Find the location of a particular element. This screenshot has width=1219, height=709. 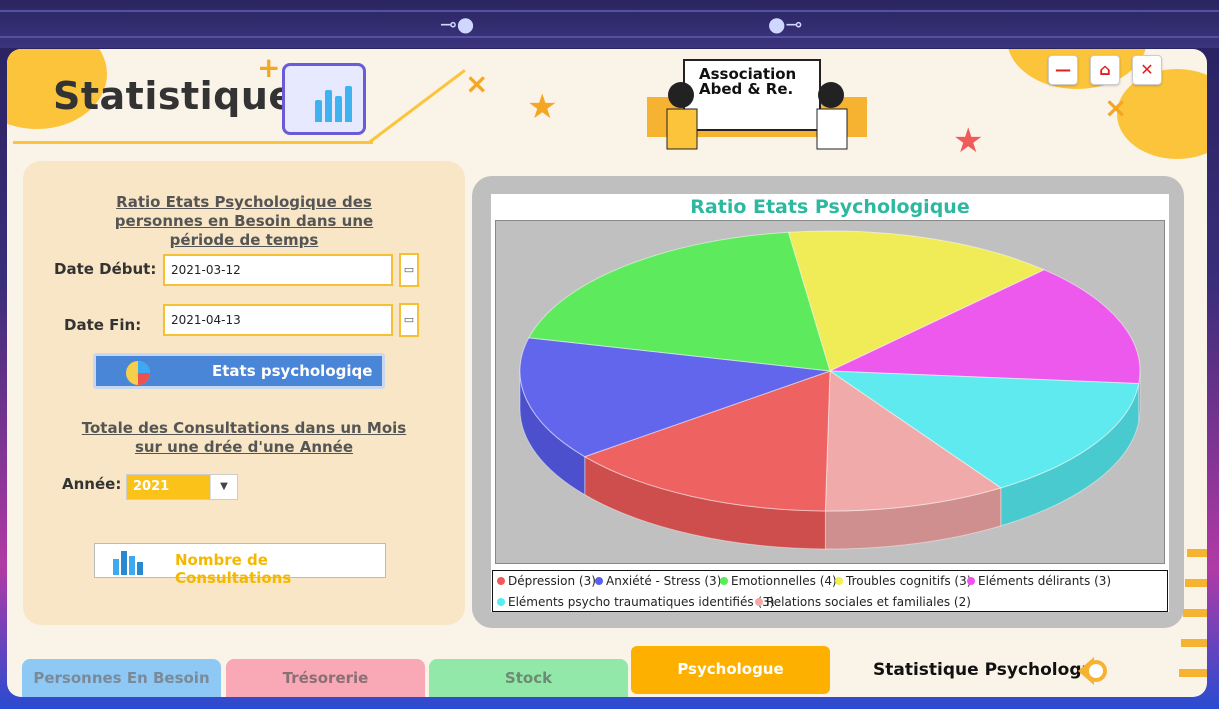

annee-select: 2021 ▼ is located at coordinates (182, 487).